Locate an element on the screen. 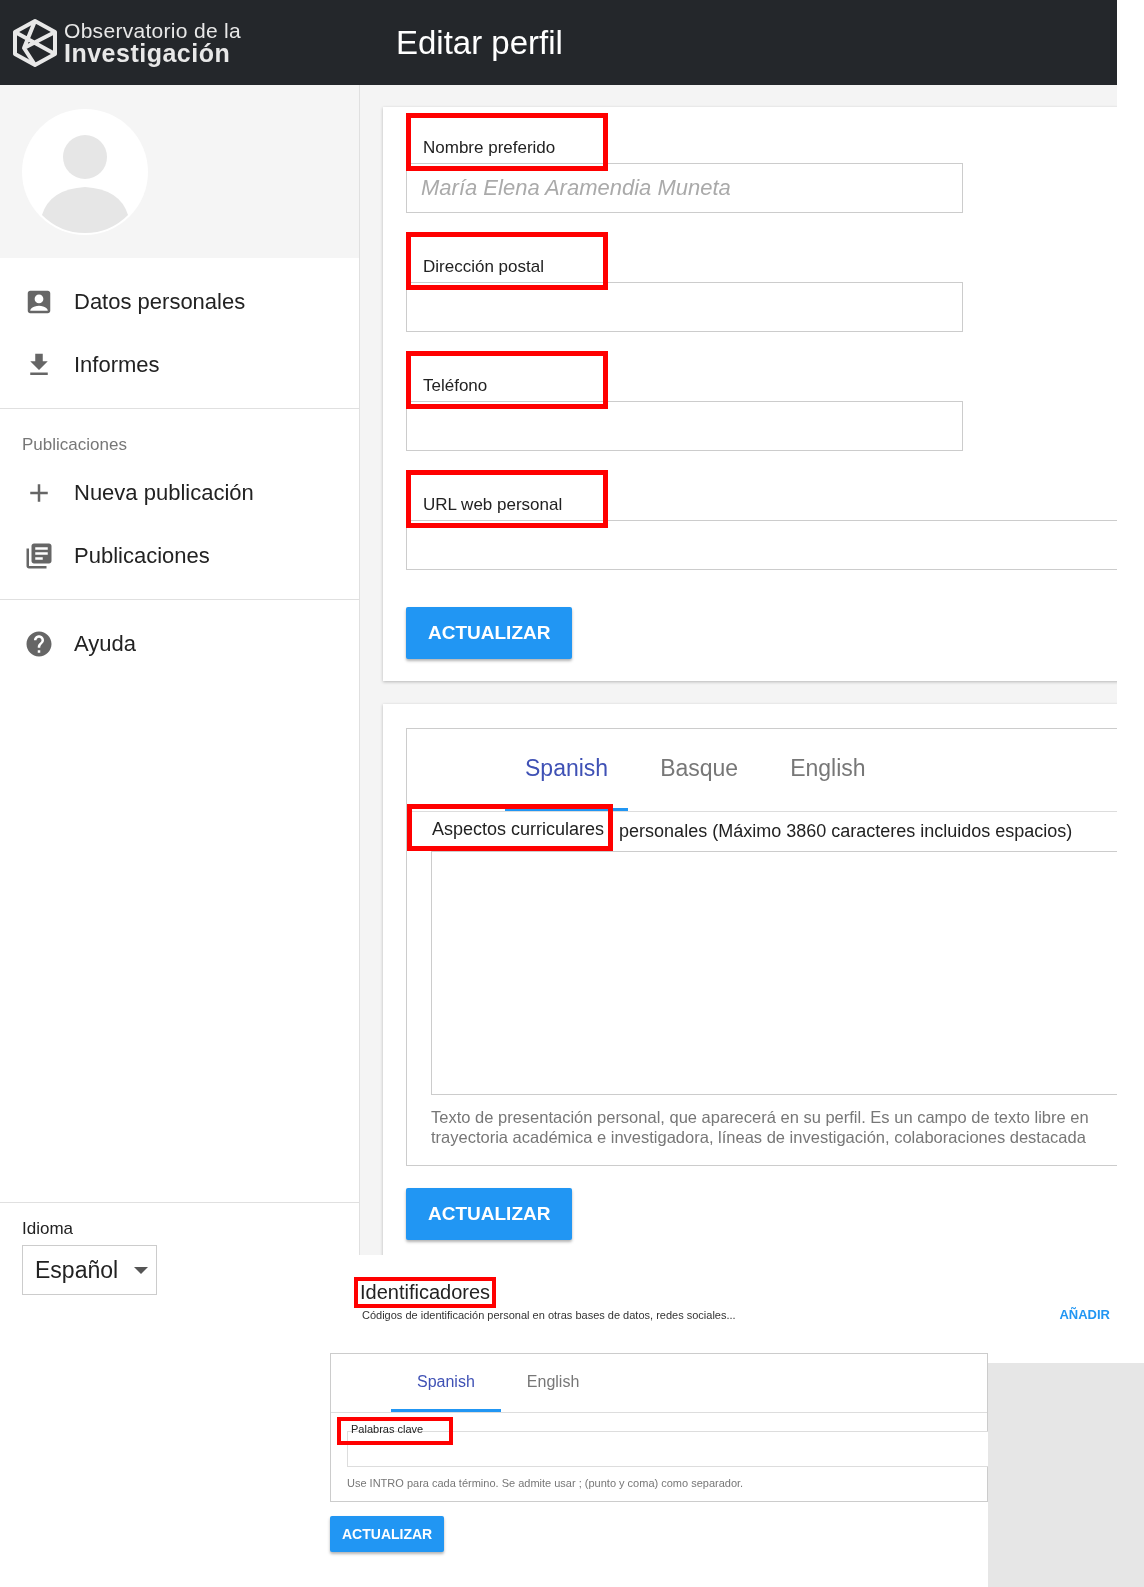 Image resolution: width=1144 pixels, height=1587 pixels. field-label: Nombre preferido is located at coordinates (490, 148).